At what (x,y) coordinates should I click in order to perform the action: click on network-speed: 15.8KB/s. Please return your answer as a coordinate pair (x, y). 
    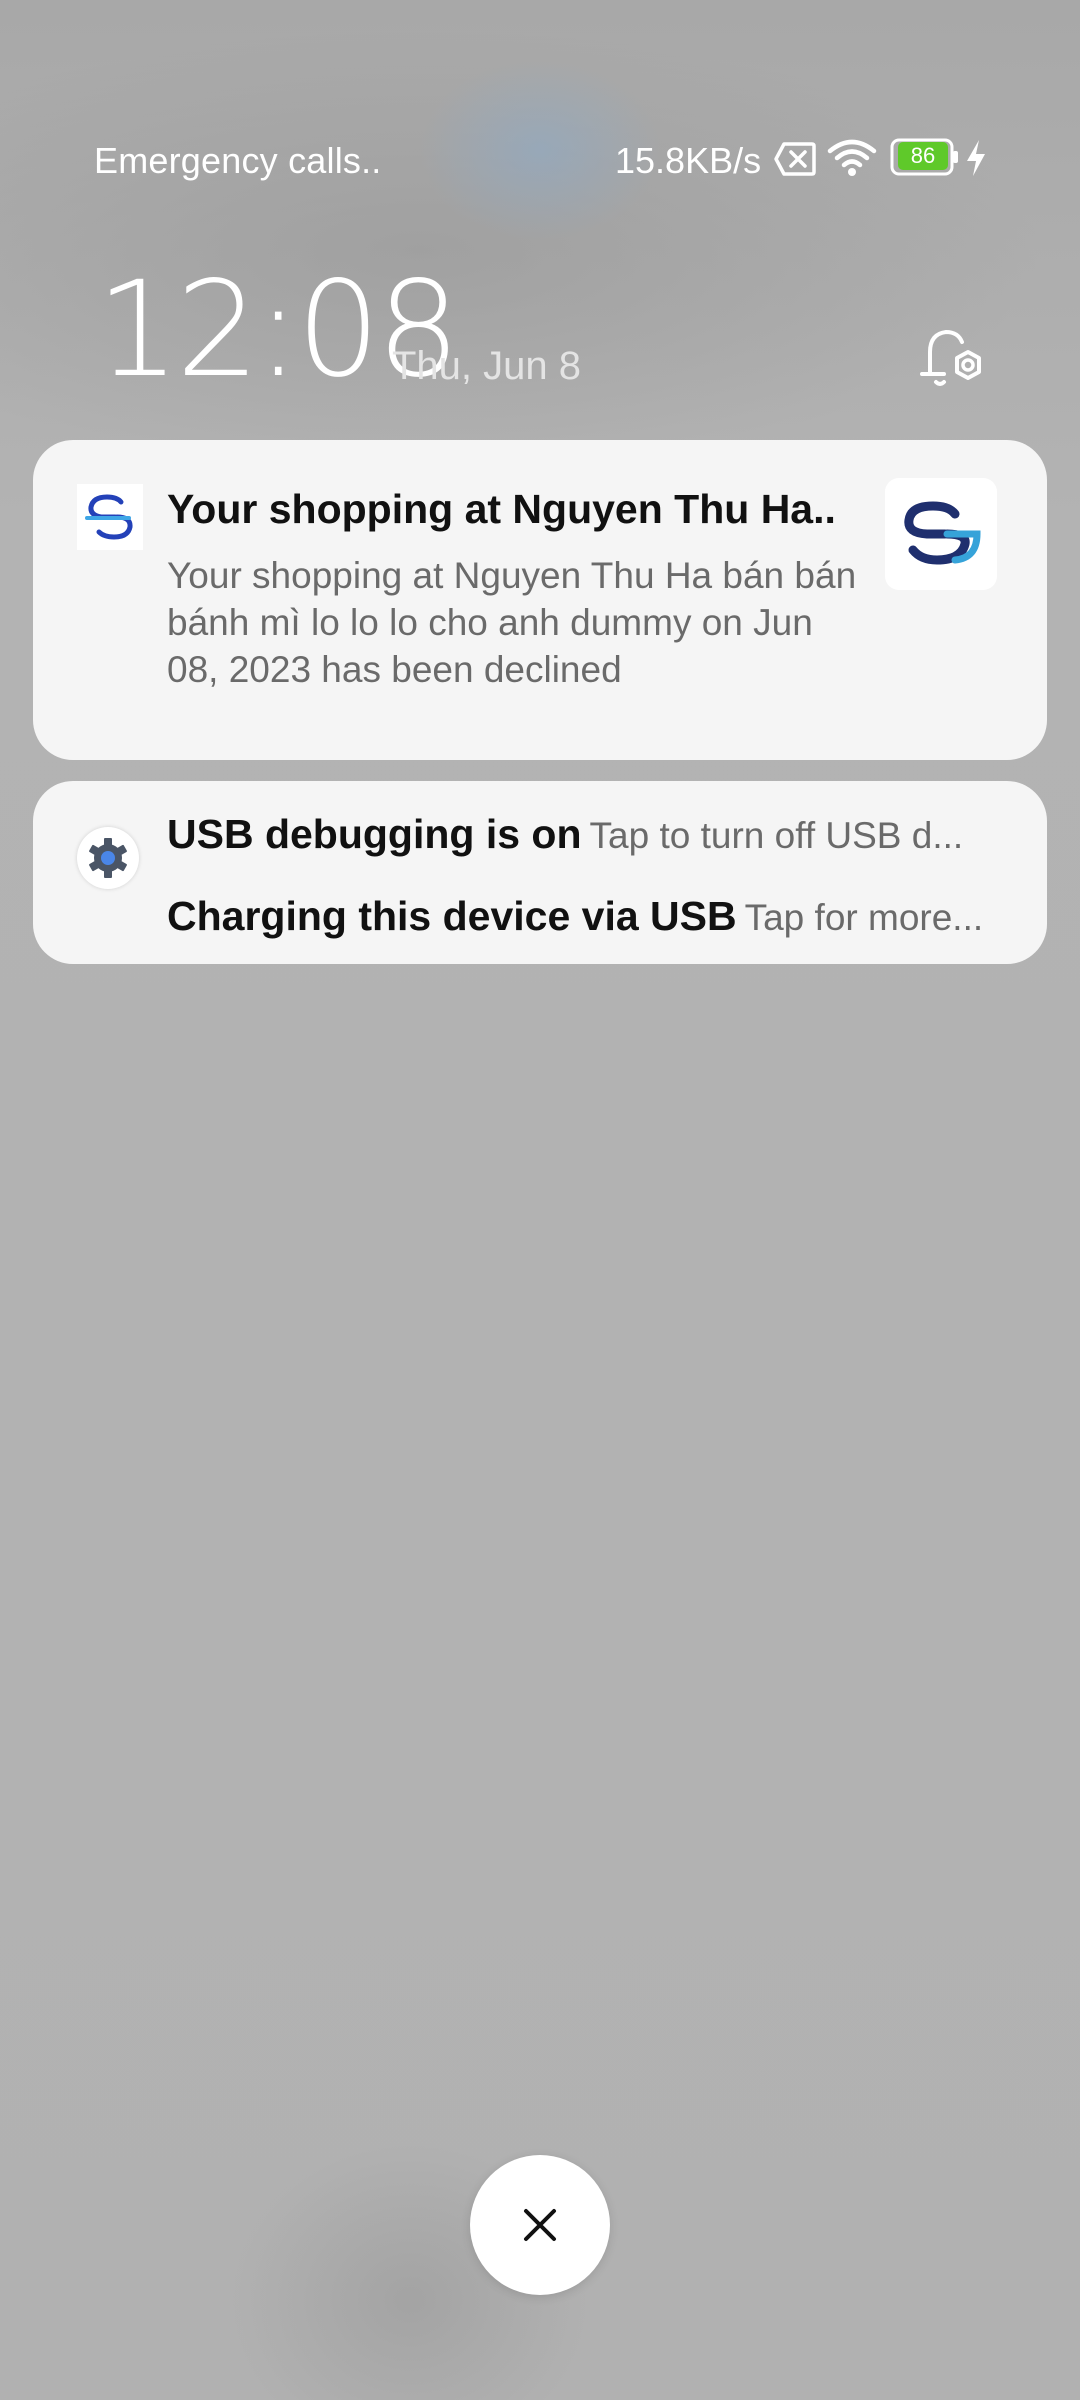
    Looking at the image, I should click on (688, 160).